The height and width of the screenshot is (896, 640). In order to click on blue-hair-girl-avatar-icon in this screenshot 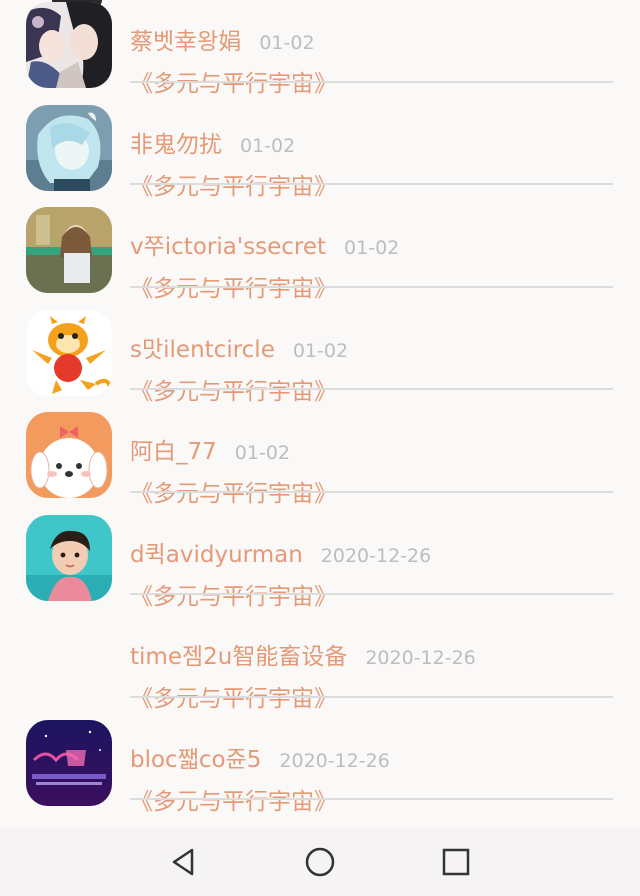, I will do `click(69, 147)`.